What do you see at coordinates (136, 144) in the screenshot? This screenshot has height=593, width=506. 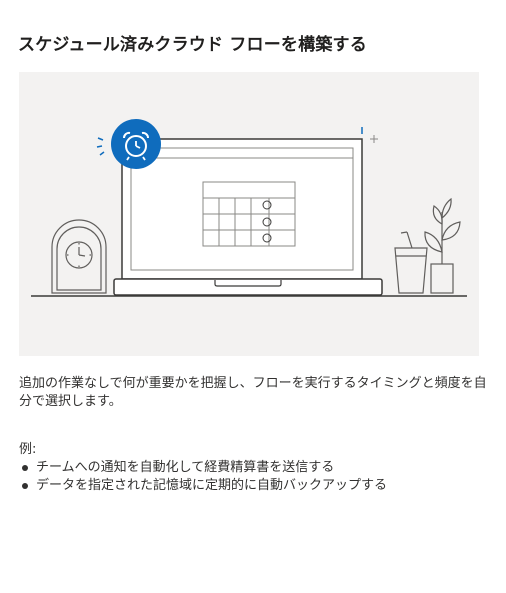 I see `alarm-clock-icon` at bounding box center [136, 144].